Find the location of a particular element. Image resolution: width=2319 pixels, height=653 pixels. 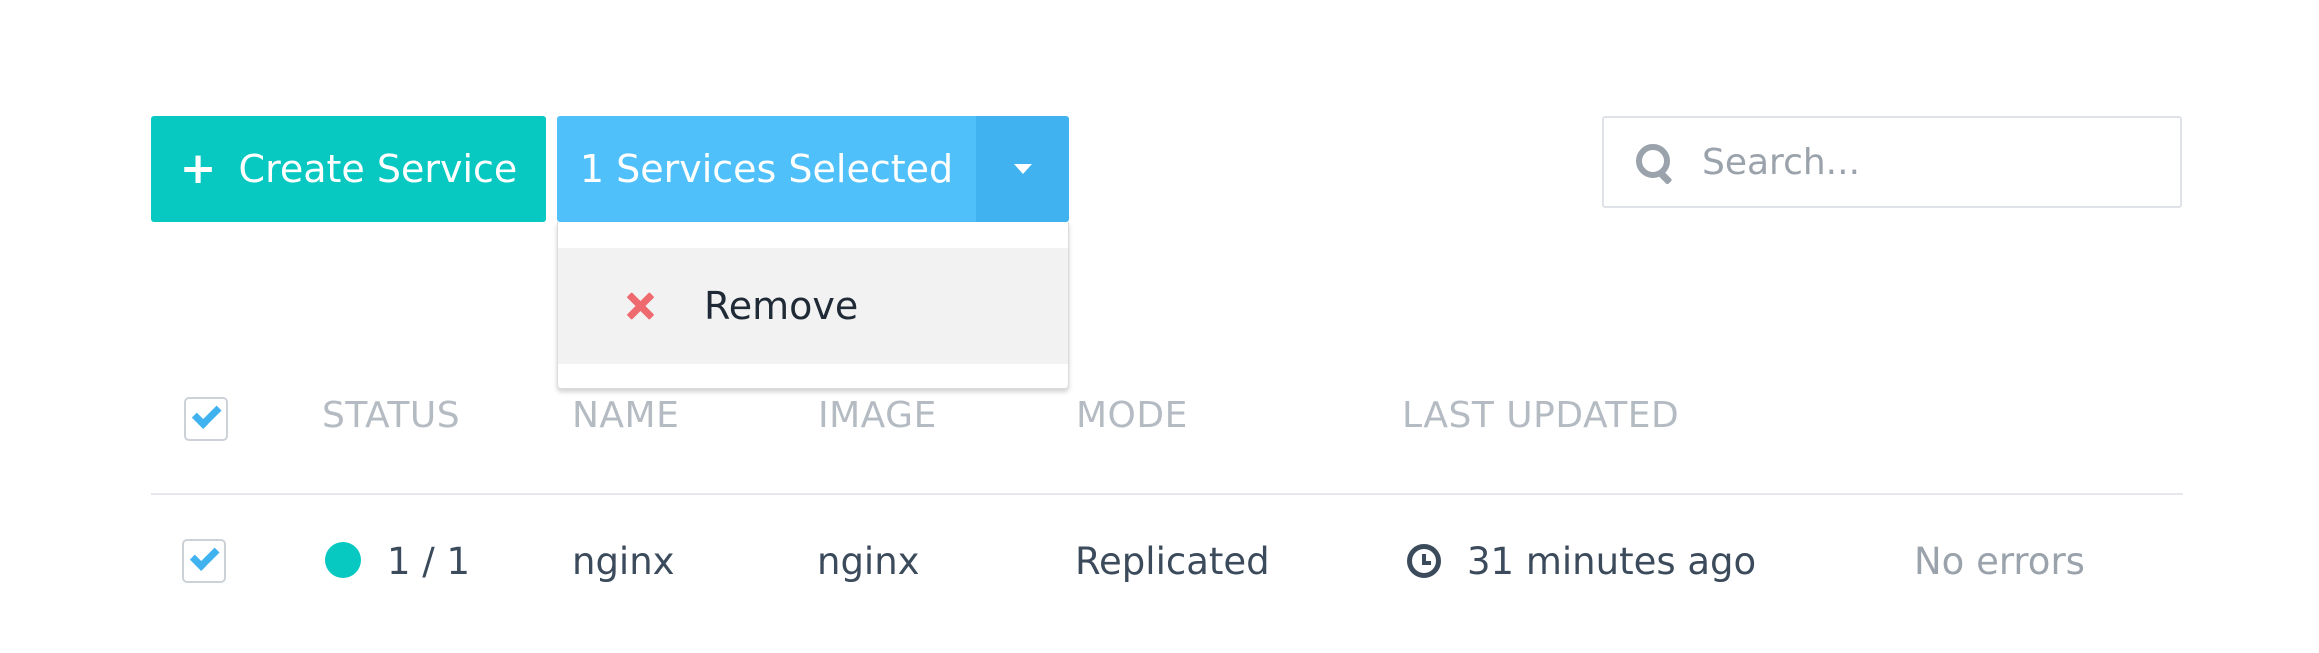

selection-split-button: 1 Services Selected is located at coordinates (813, 169).